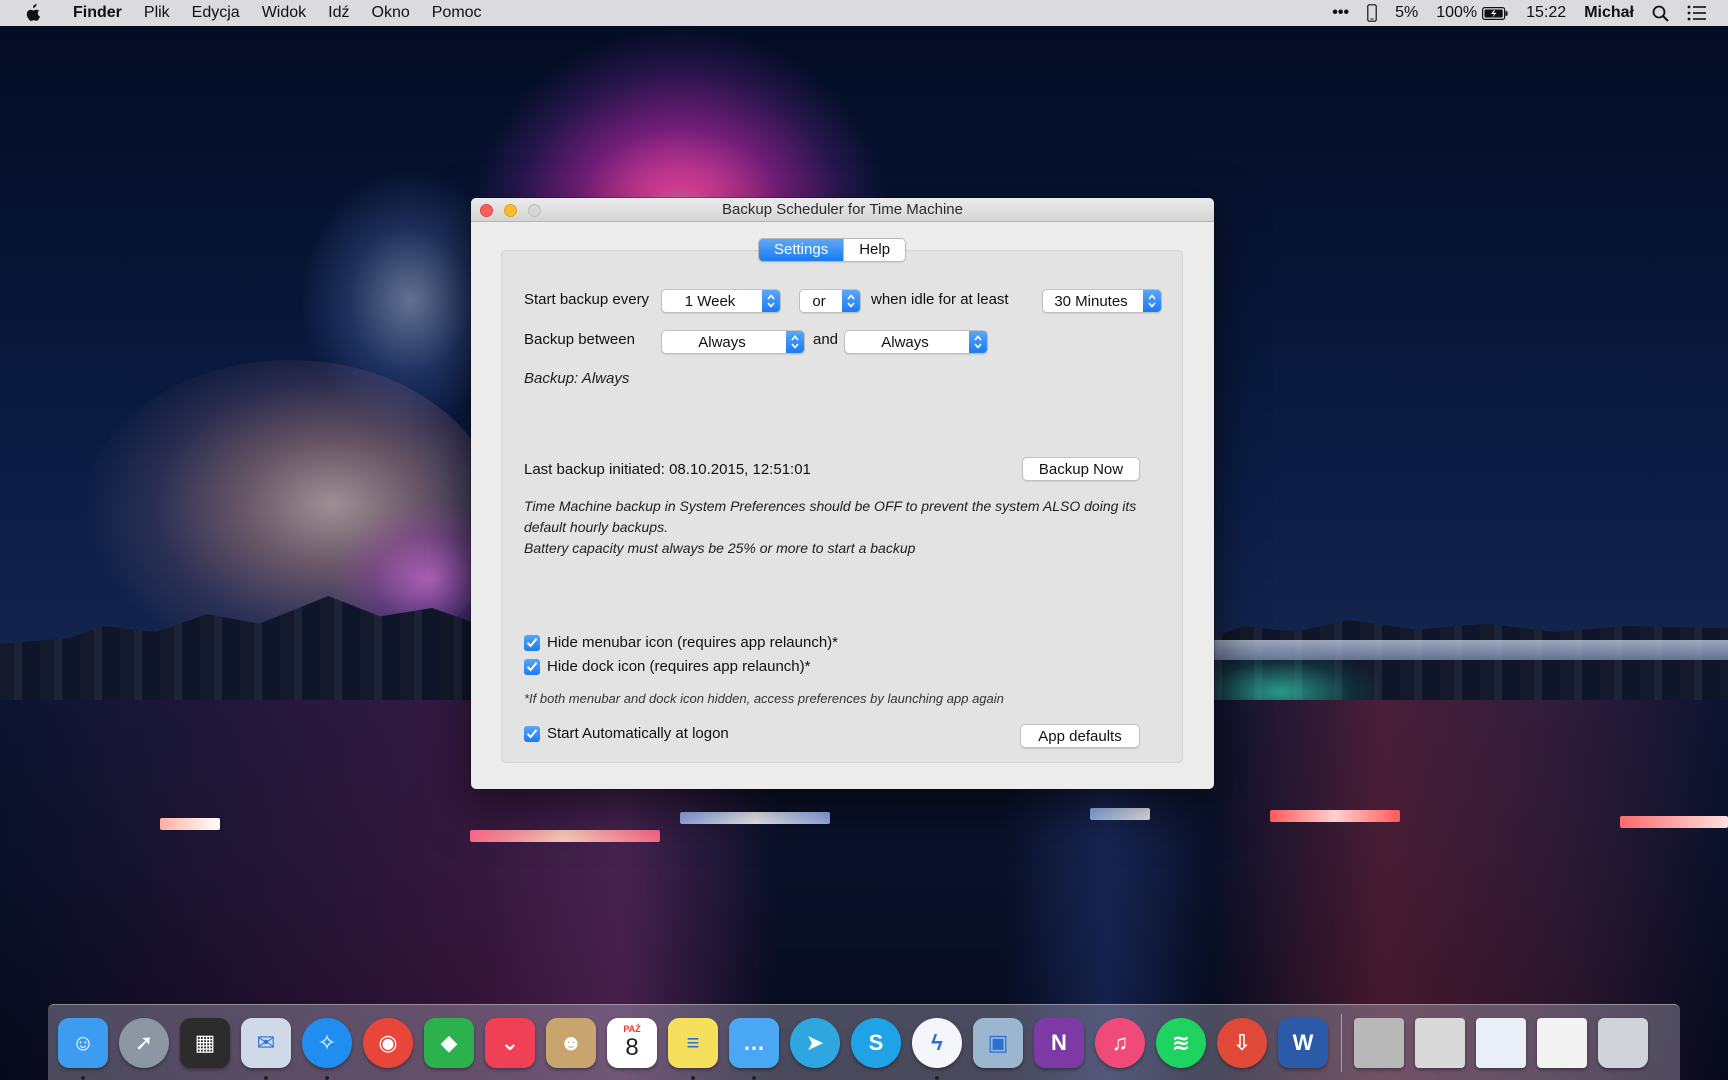 The width and height of the screenshot is (1728, 1080). I want to click on launchpad-icon: ➚, so click(144, 1042).